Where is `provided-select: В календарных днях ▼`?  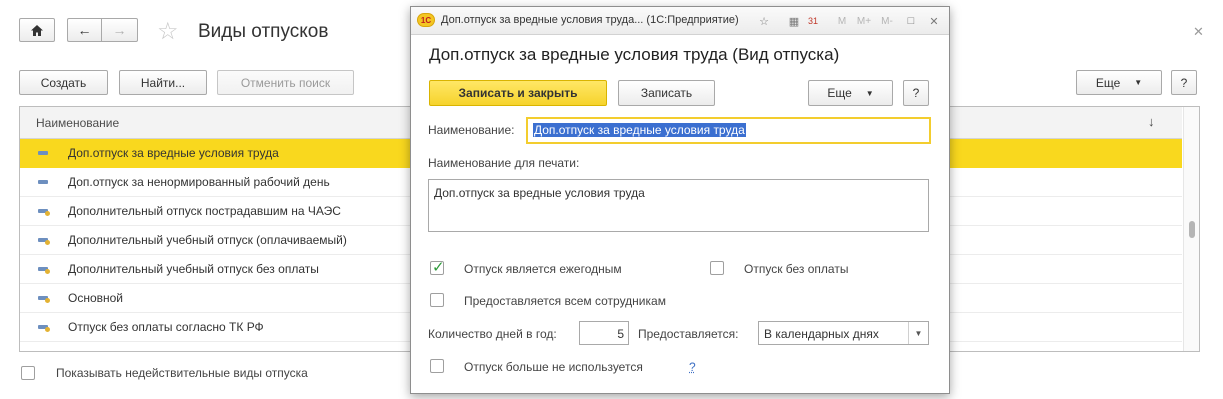 provided-select: В календарных днях ▼ is located at coordinates (843, 333).